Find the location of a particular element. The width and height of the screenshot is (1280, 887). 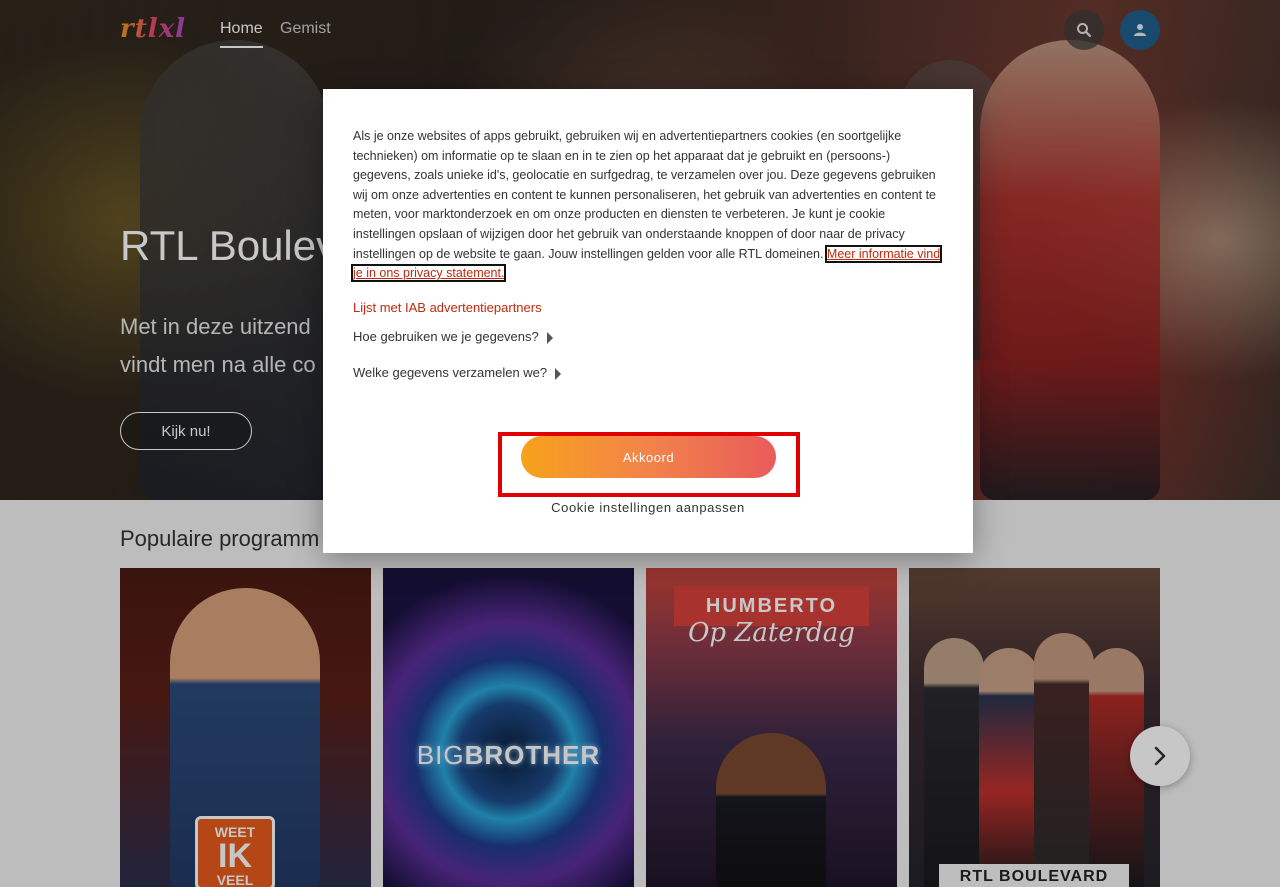

expander-label: Hoe gebruiken we je gegevens? is located at coordinates (446, 336).